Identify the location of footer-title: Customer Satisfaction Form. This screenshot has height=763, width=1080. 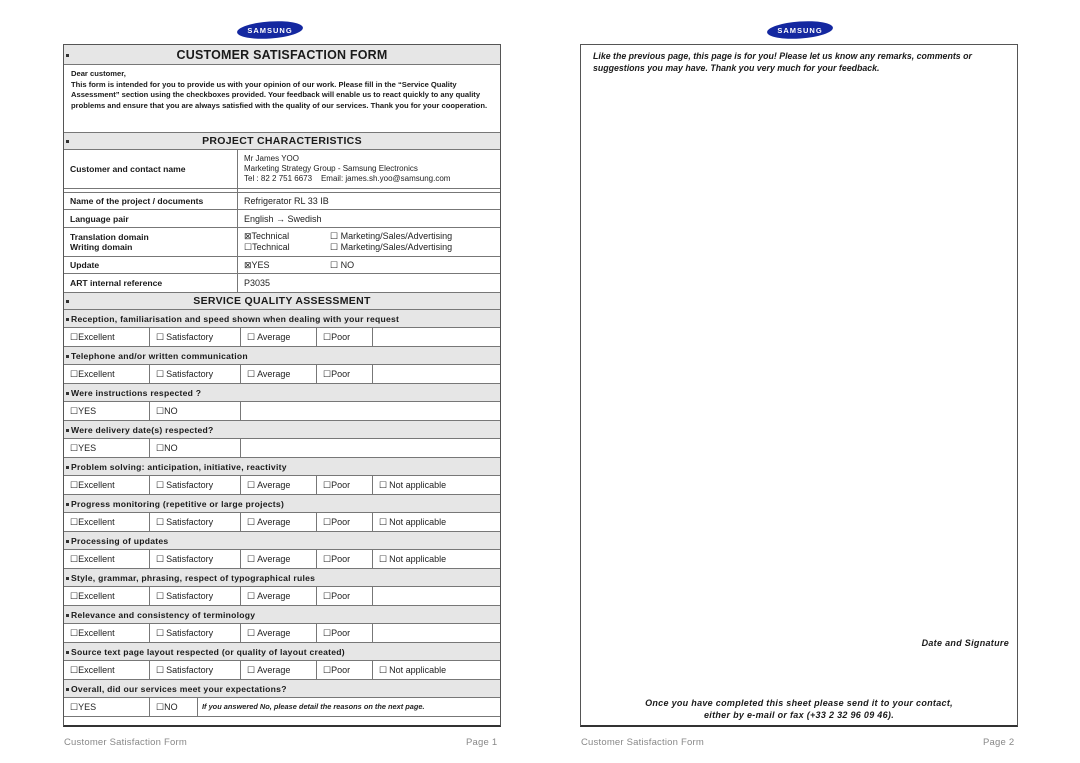
(125, 742).